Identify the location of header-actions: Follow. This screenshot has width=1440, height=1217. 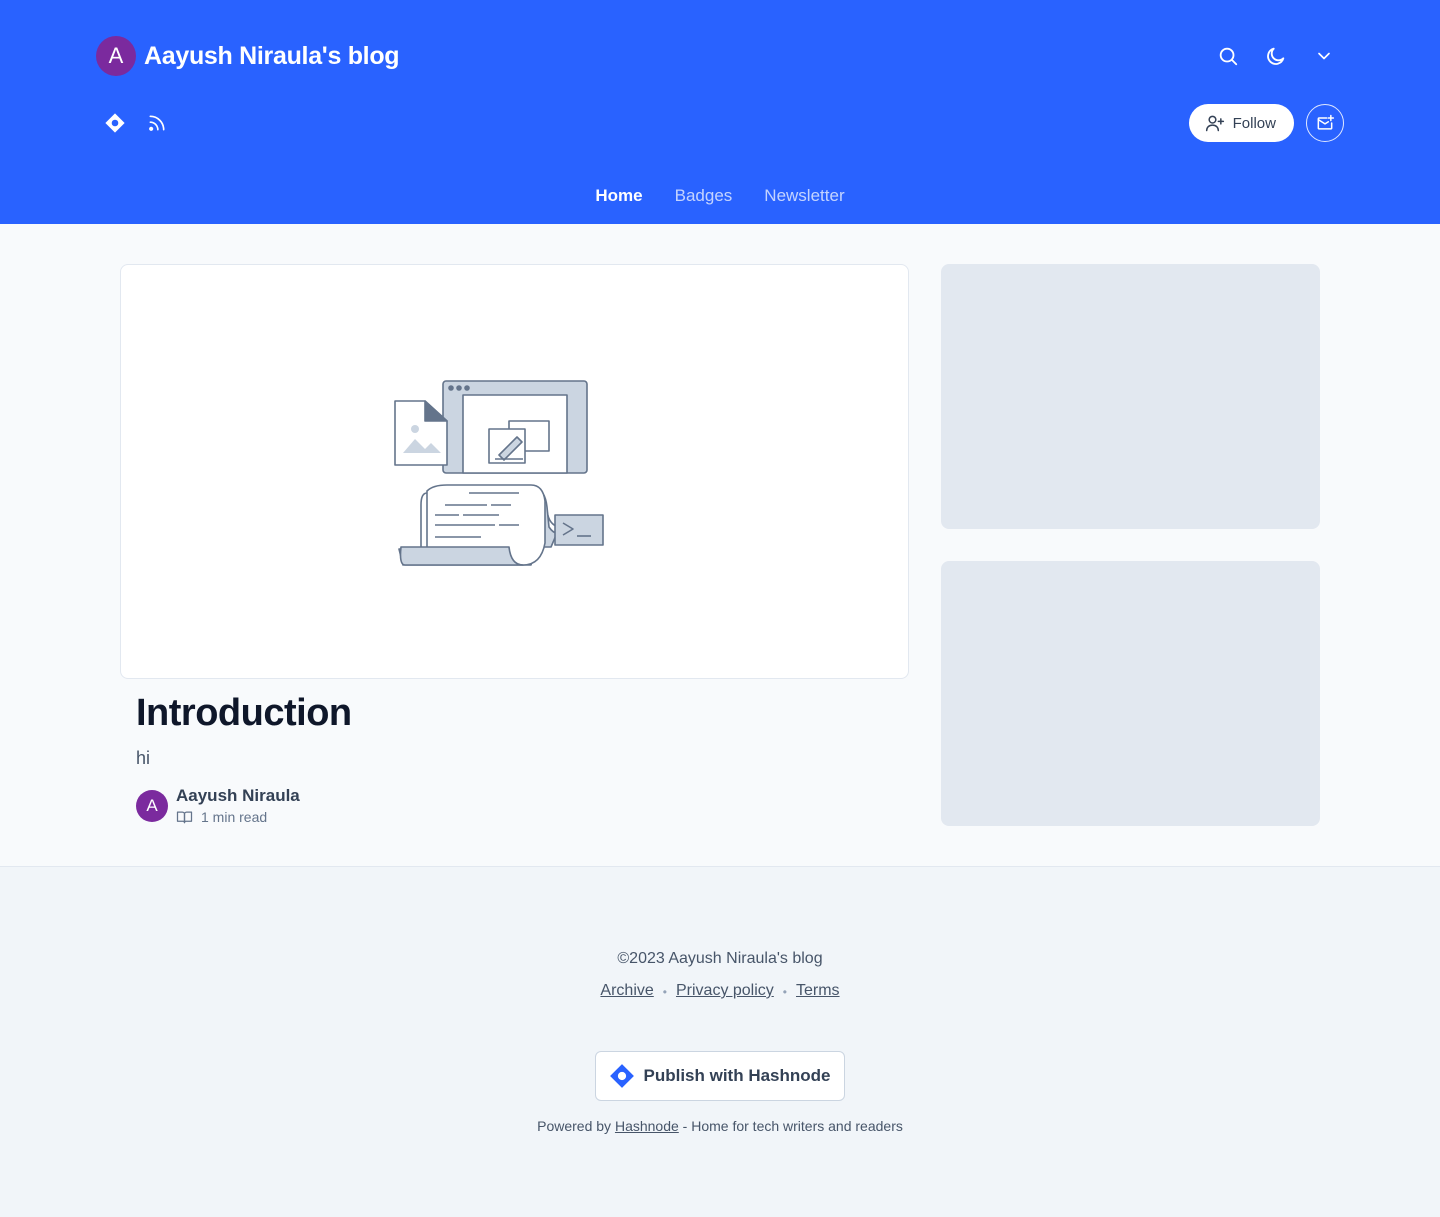
(1266, 123).